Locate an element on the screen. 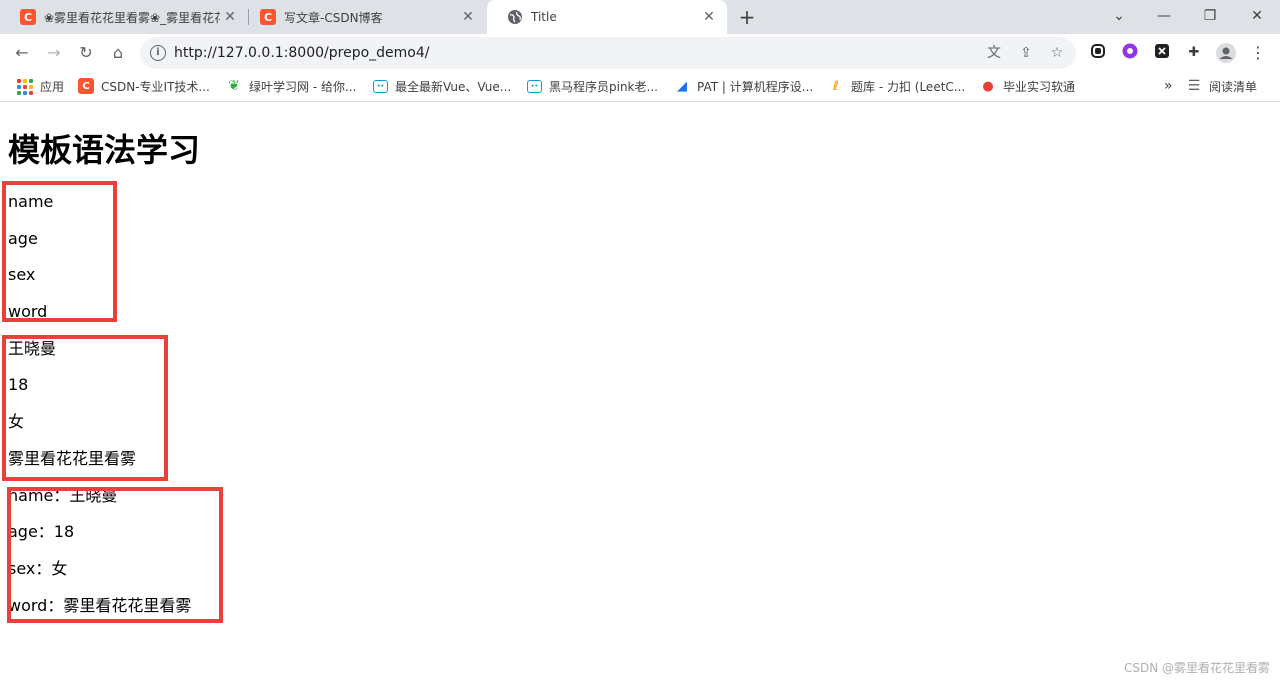  leetcode-icon: ℓ is located at coordinates (836, 86).